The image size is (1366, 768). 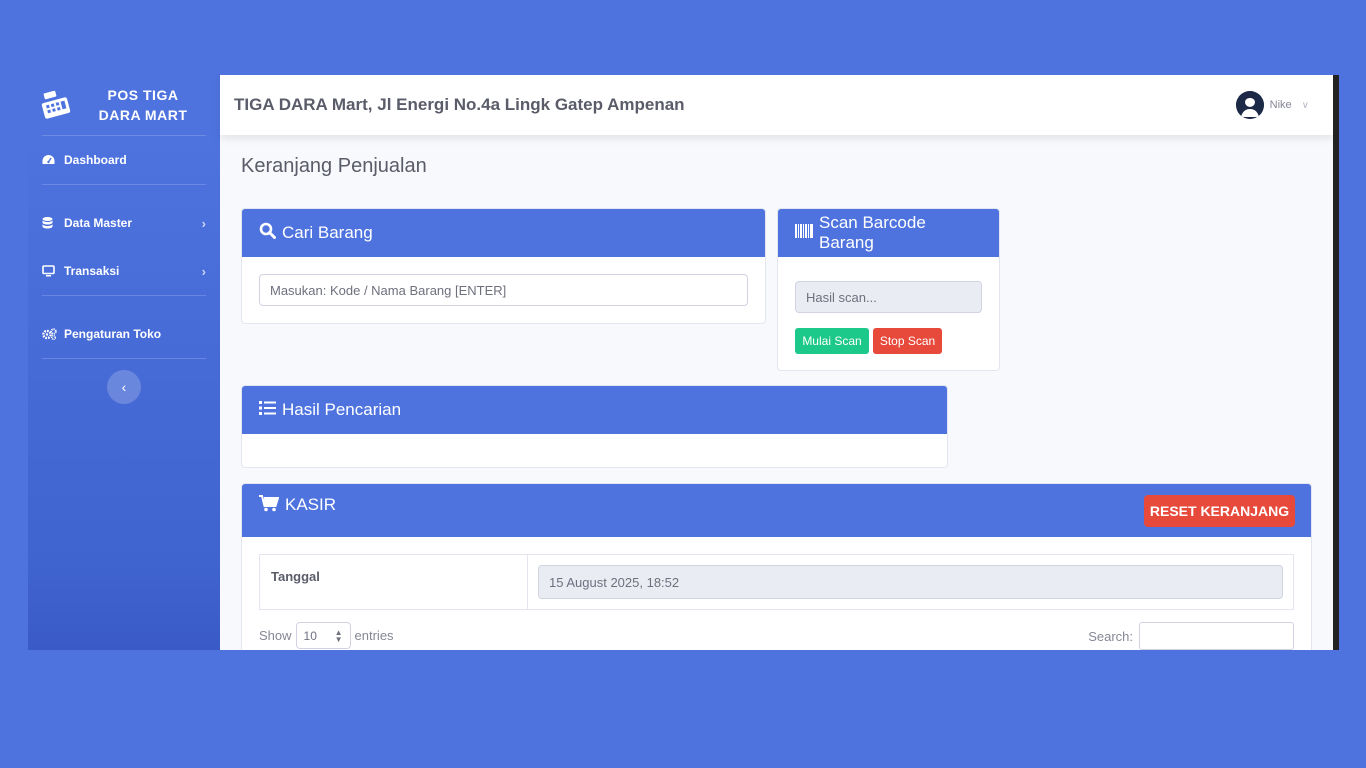 I want to click on database-icon, so click(x=50, y=223).